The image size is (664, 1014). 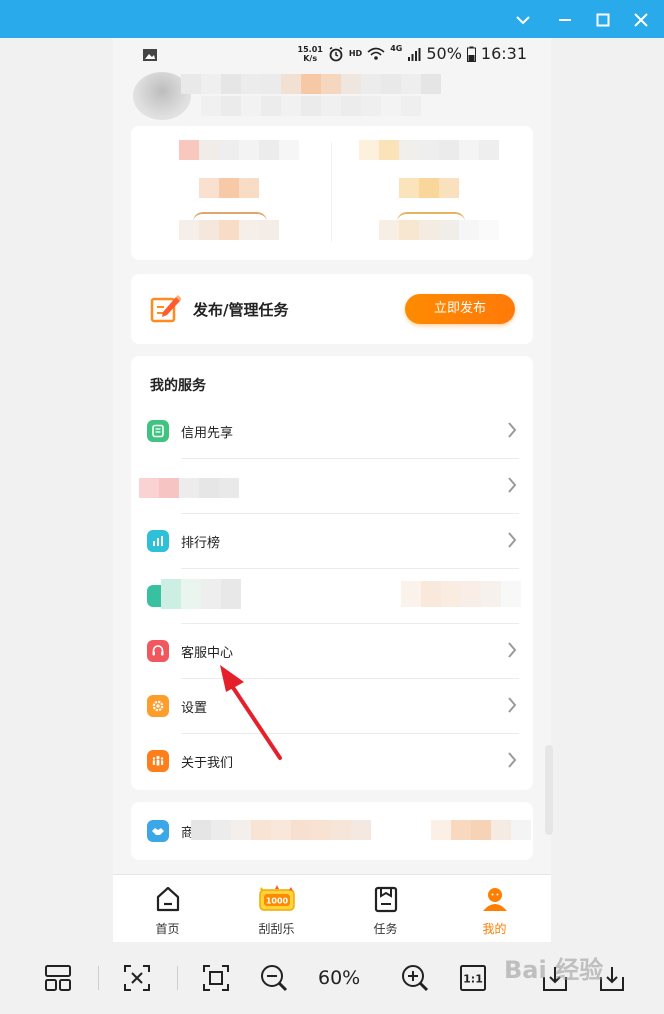 I want to click on handshake-icon, so click(x=158, y=831).